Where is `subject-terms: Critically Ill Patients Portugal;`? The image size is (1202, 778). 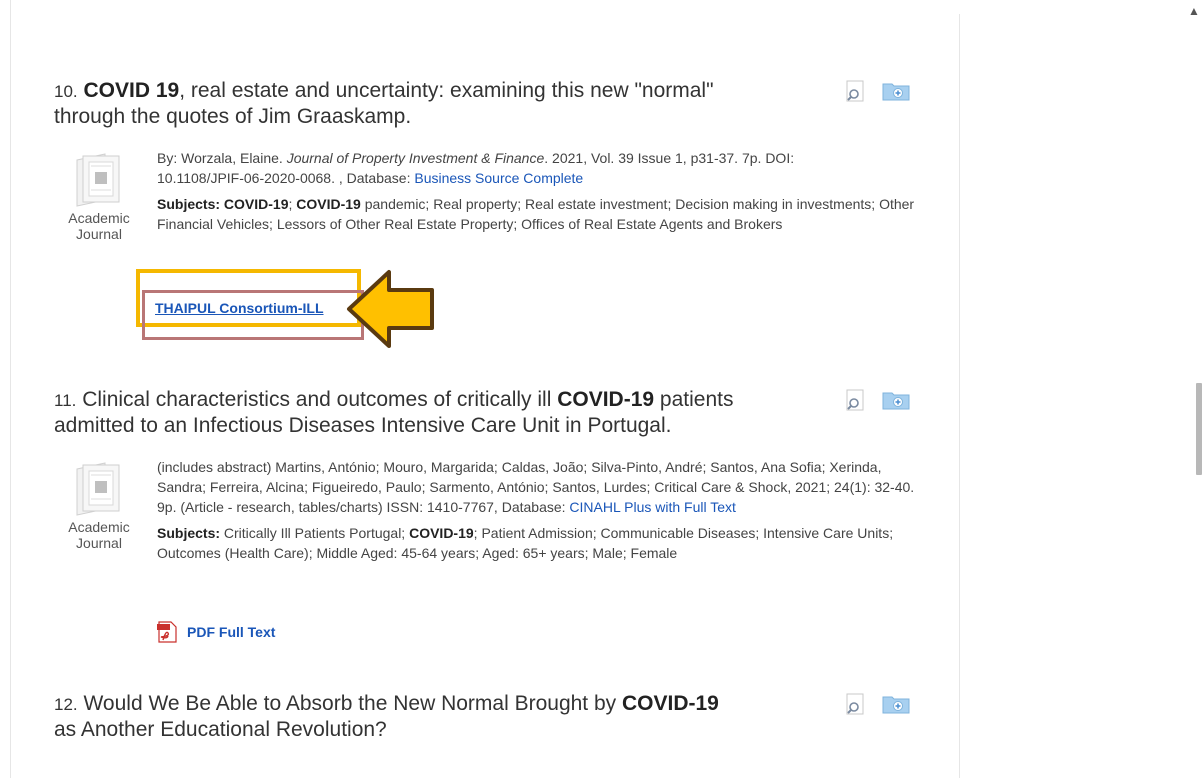
subject-terms: Critically Ill Patients Portugal; is located at coordinates (316, 533).